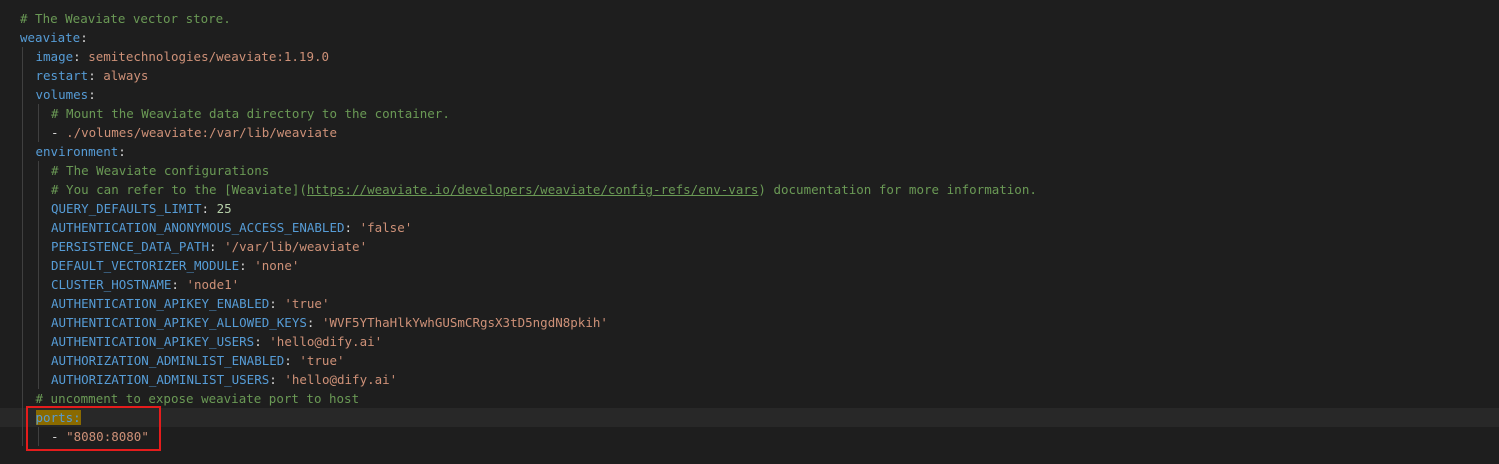 The width and height of the screenshot is (1499, 464). What do you see at coordinates (749, 265) in the screenshot?
I see `code-line: DEFAULT_VECTORIZER_MODULE: 'none'` at bounding box center [749, 265].